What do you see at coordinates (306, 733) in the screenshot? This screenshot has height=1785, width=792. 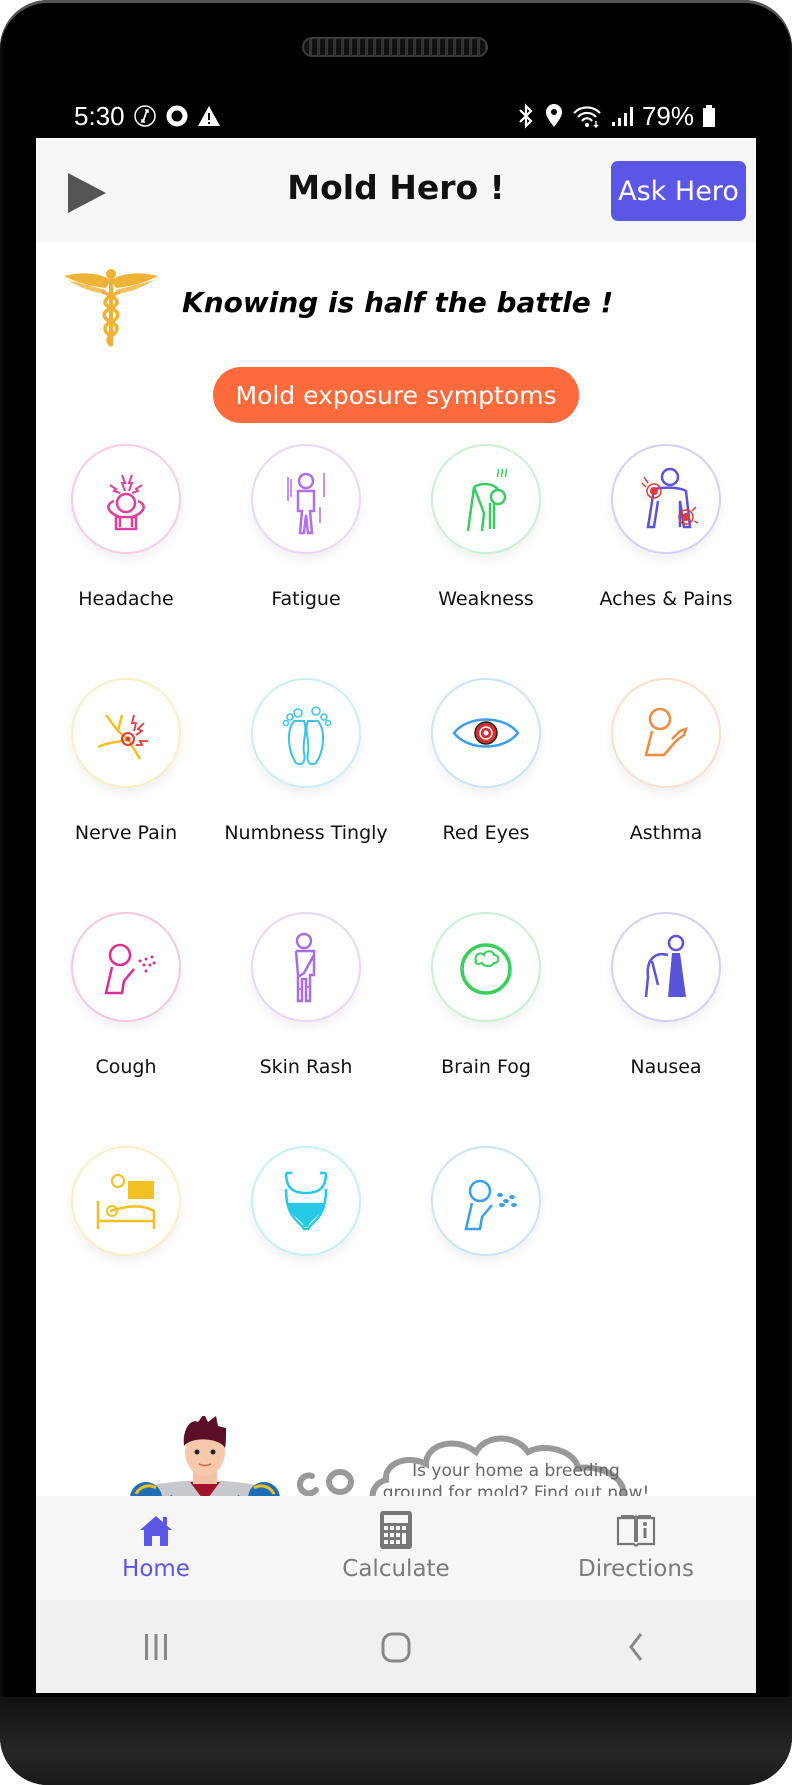 I see `numbness-icon` at bounding box center [306, 733].